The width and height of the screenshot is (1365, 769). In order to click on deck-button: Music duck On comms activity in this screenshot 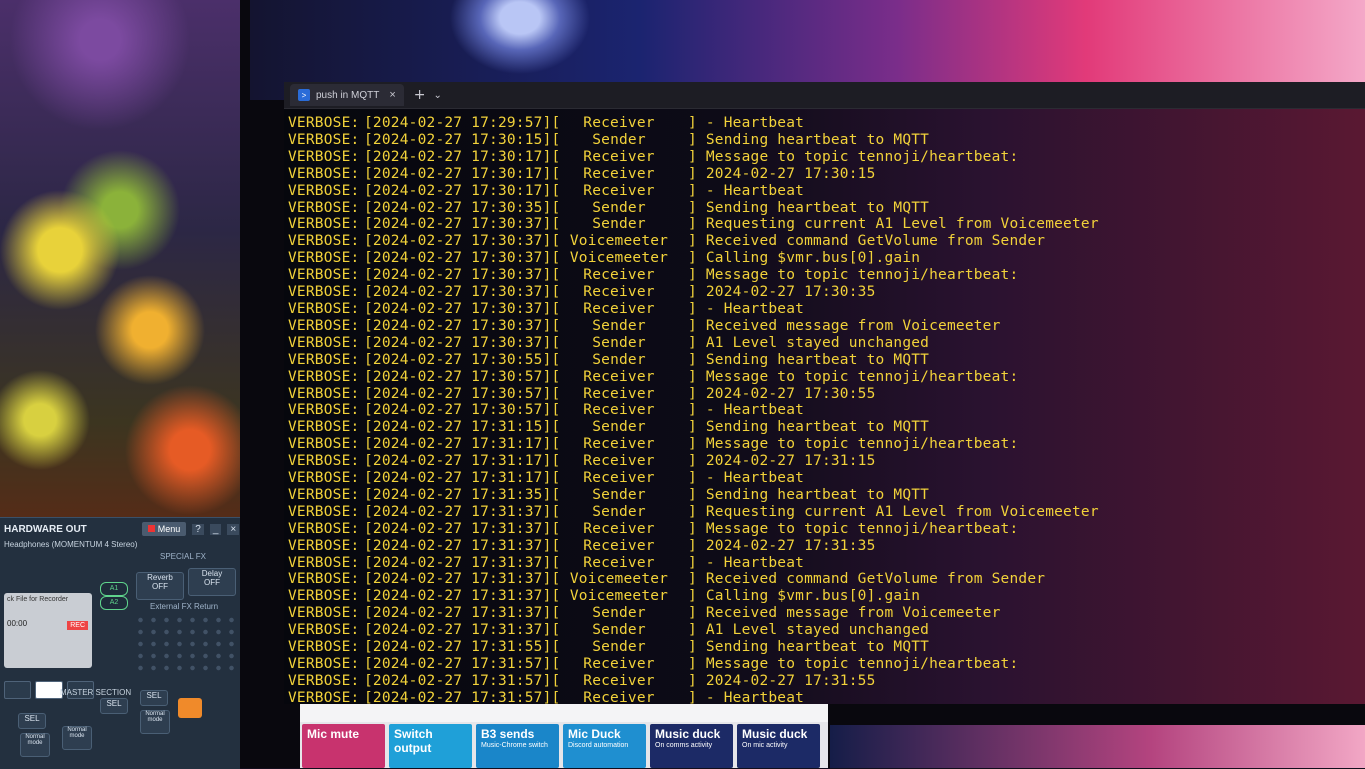, I will do `click(691, 746)`.